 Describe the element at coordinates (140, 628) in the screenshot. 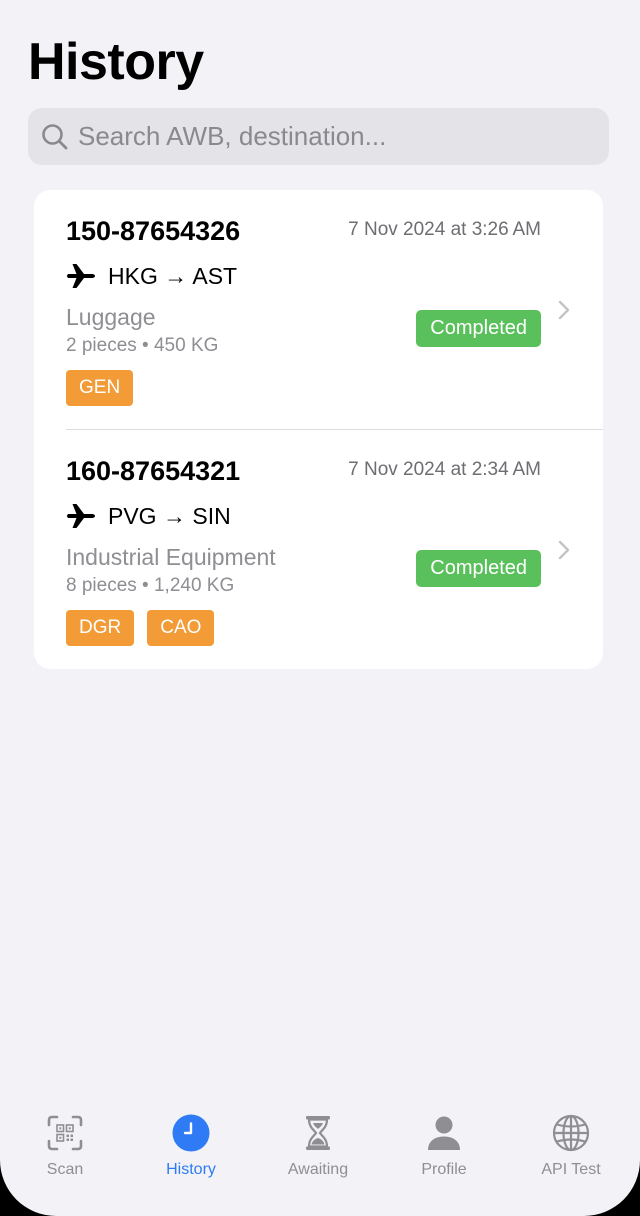

I see `tag-list: DGR CAO` at that location.